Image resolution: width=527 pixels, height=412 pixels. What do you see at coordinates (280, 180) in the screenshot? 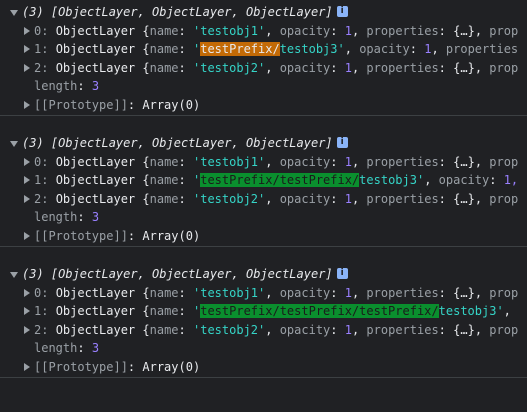
I see `search-highlight: testPrefix/testPrefix/` at bounding box center [280, 180].